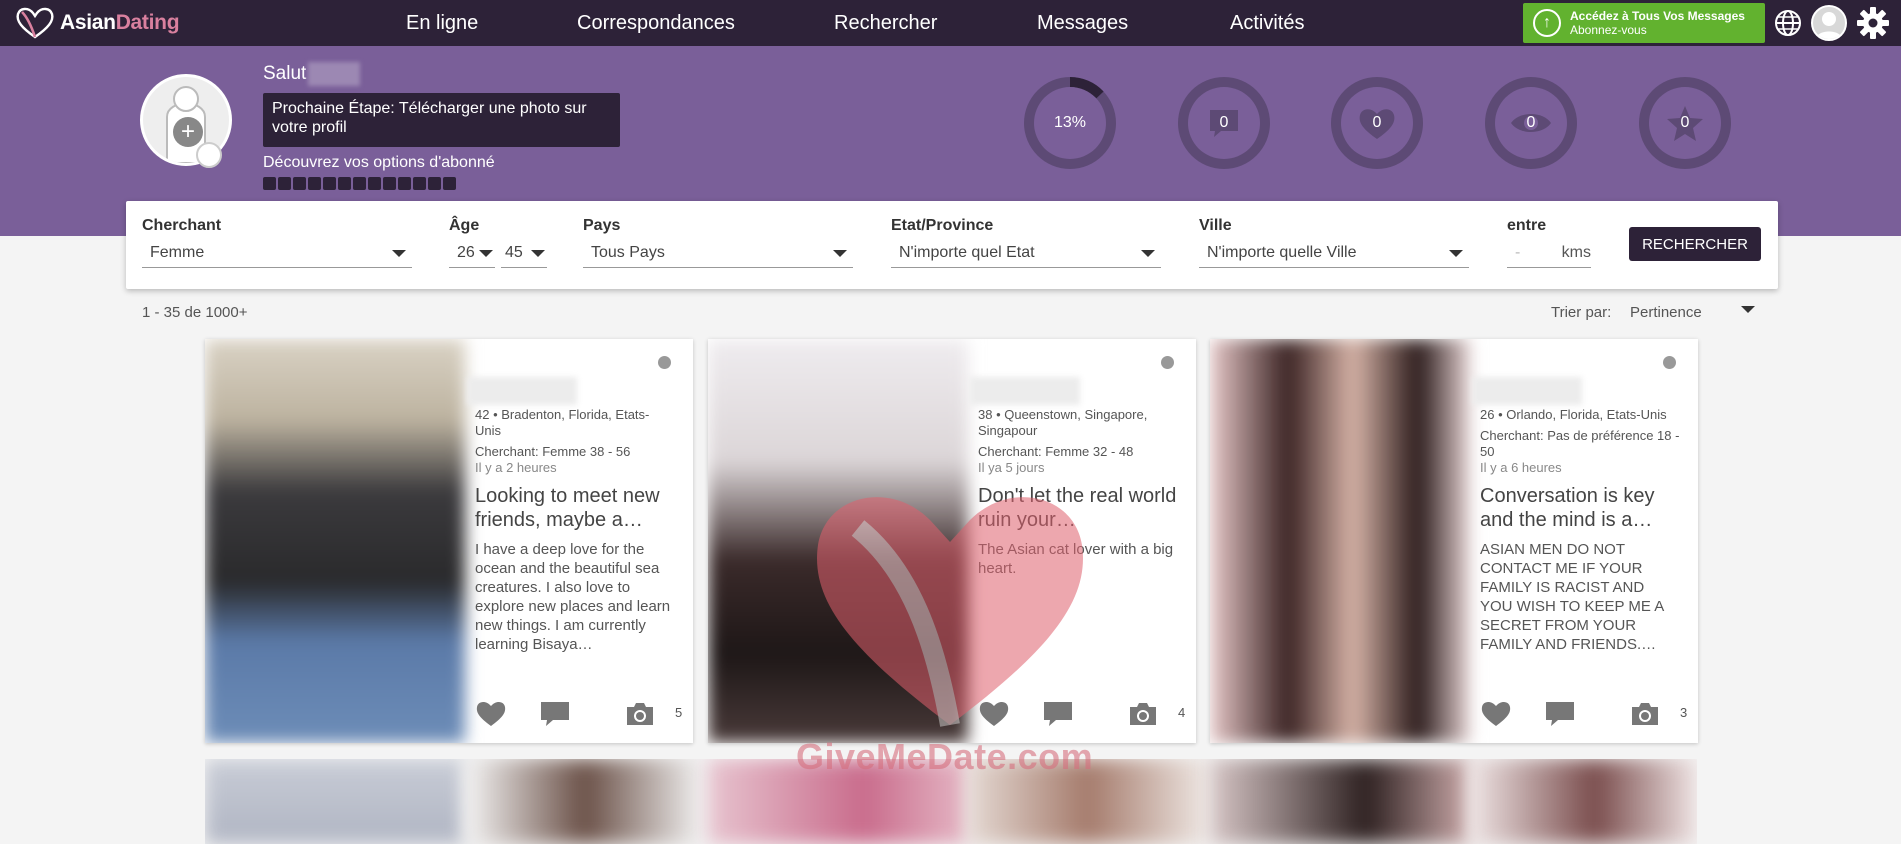 The image size is (1901, 844). Describe the element at coordinates (269, 183) in the screenshot. I see `chat-icon` at that location.